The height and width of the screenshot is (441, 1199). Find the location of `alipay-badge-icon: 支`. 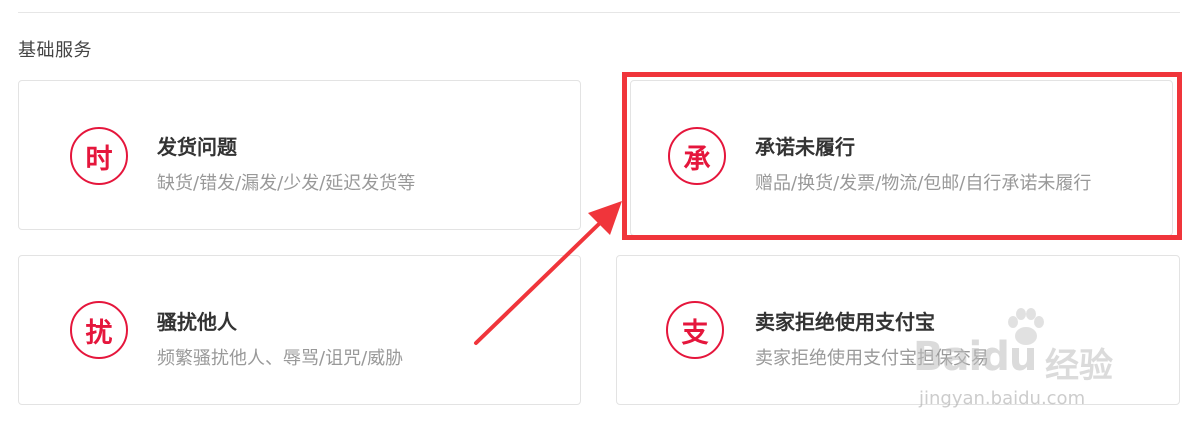

alipay-badge-icon: 支 is located at coordinates (695, 330).